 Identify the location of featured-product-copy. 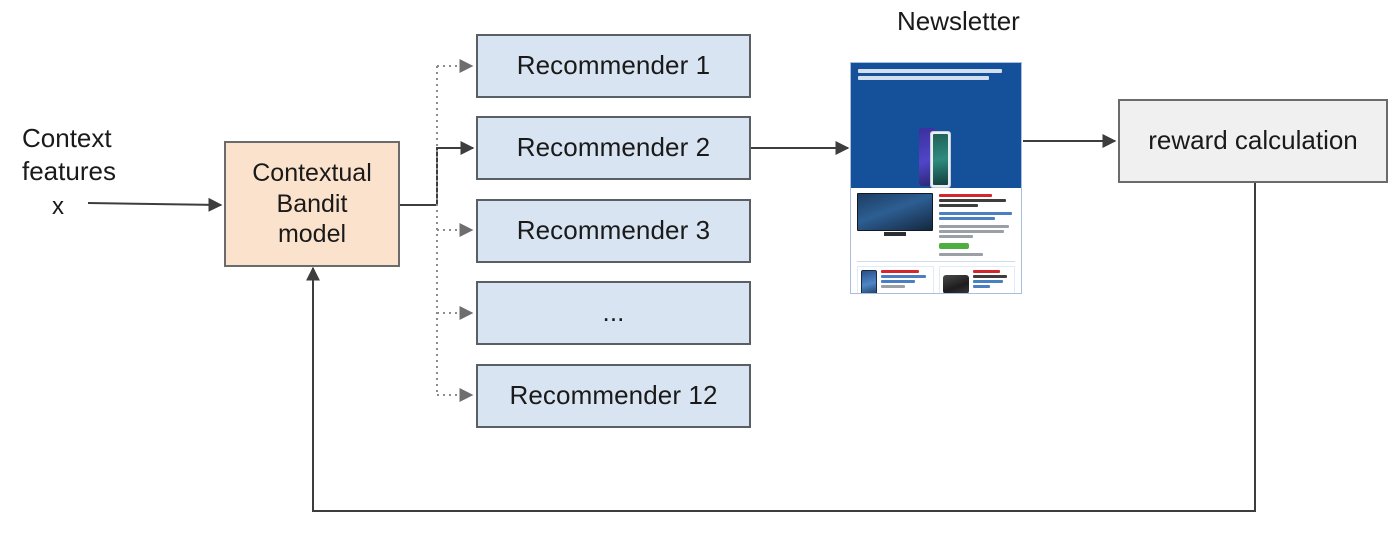
(976, 225).